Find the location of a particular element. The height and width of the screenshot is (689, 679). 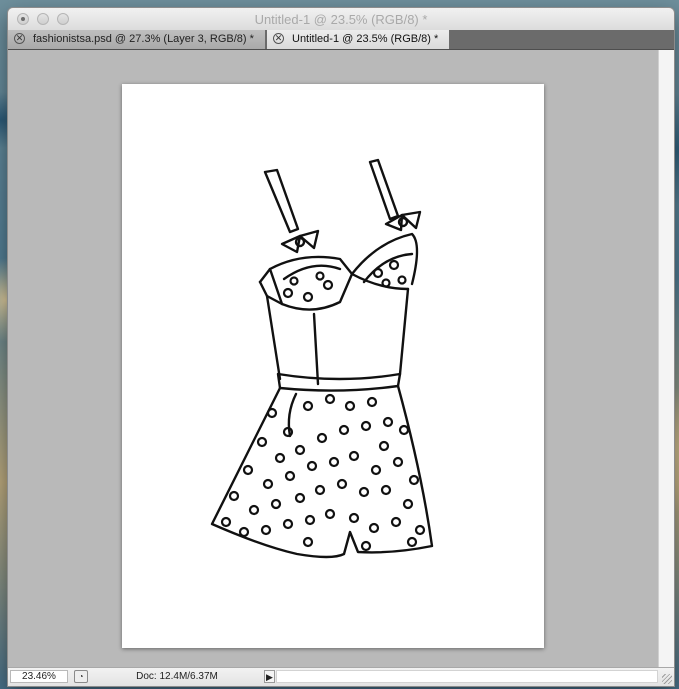

status-menu-arrow-icon: ▶ is located at coordinates (269, 676).